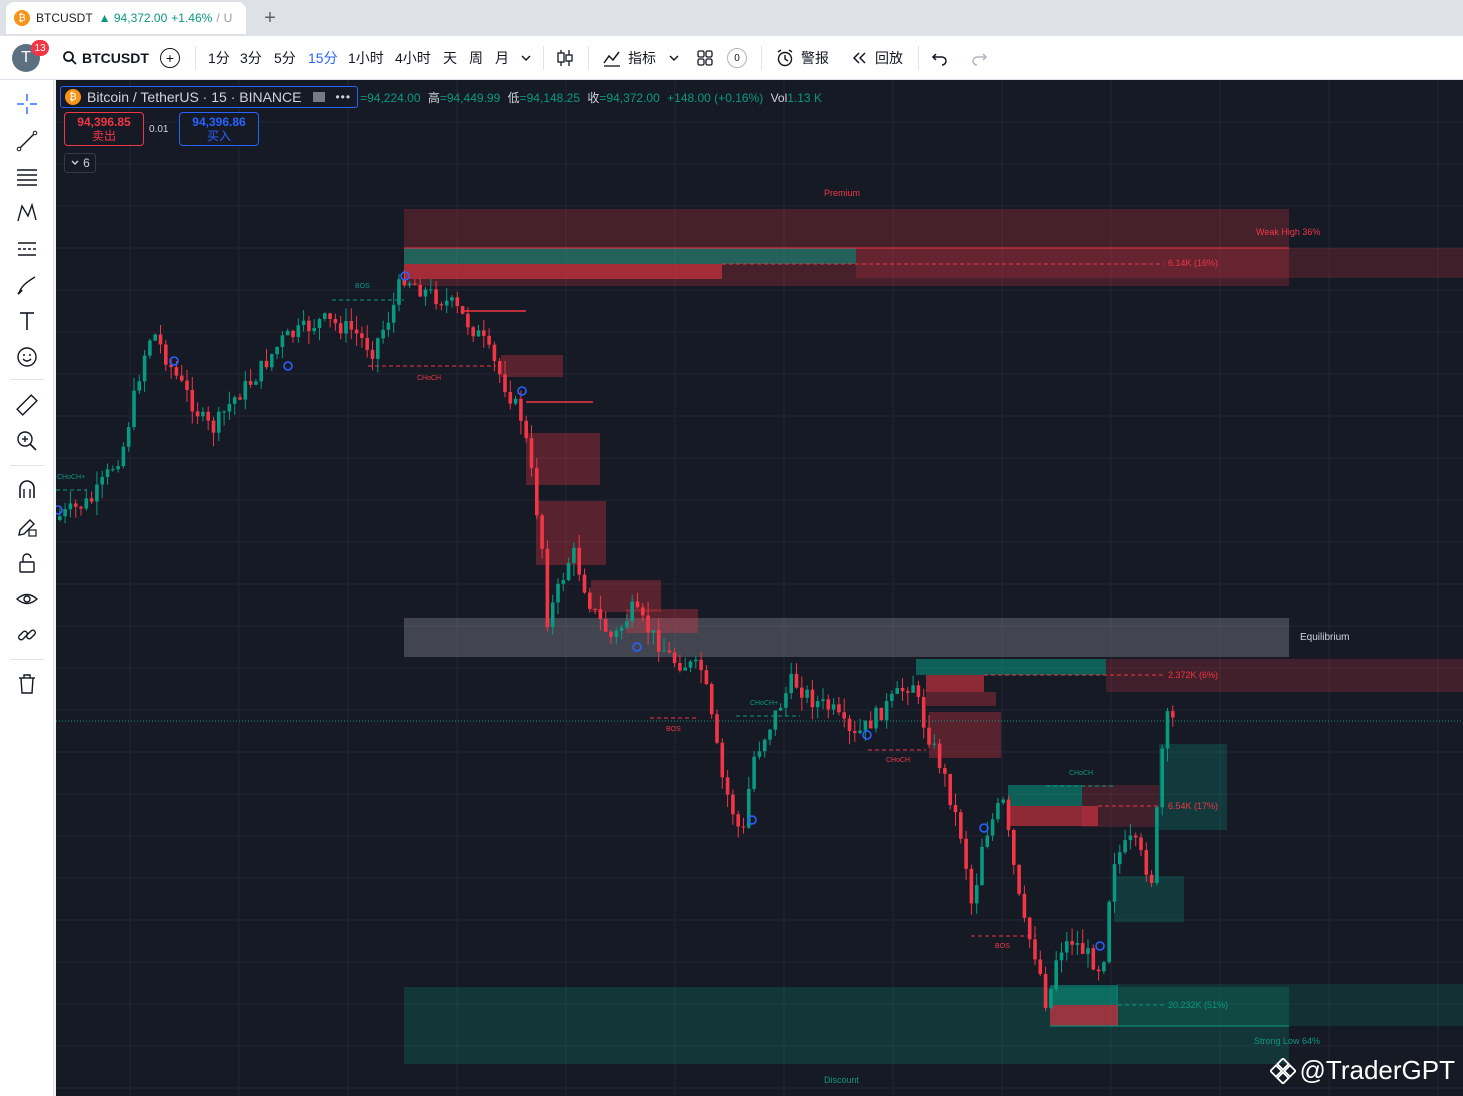 The height and width of the screenshot is (1096, 1463). Describe the element at coordinates (170, 58) in the screenshot. I see `compare-symbol-button: +` at that location.